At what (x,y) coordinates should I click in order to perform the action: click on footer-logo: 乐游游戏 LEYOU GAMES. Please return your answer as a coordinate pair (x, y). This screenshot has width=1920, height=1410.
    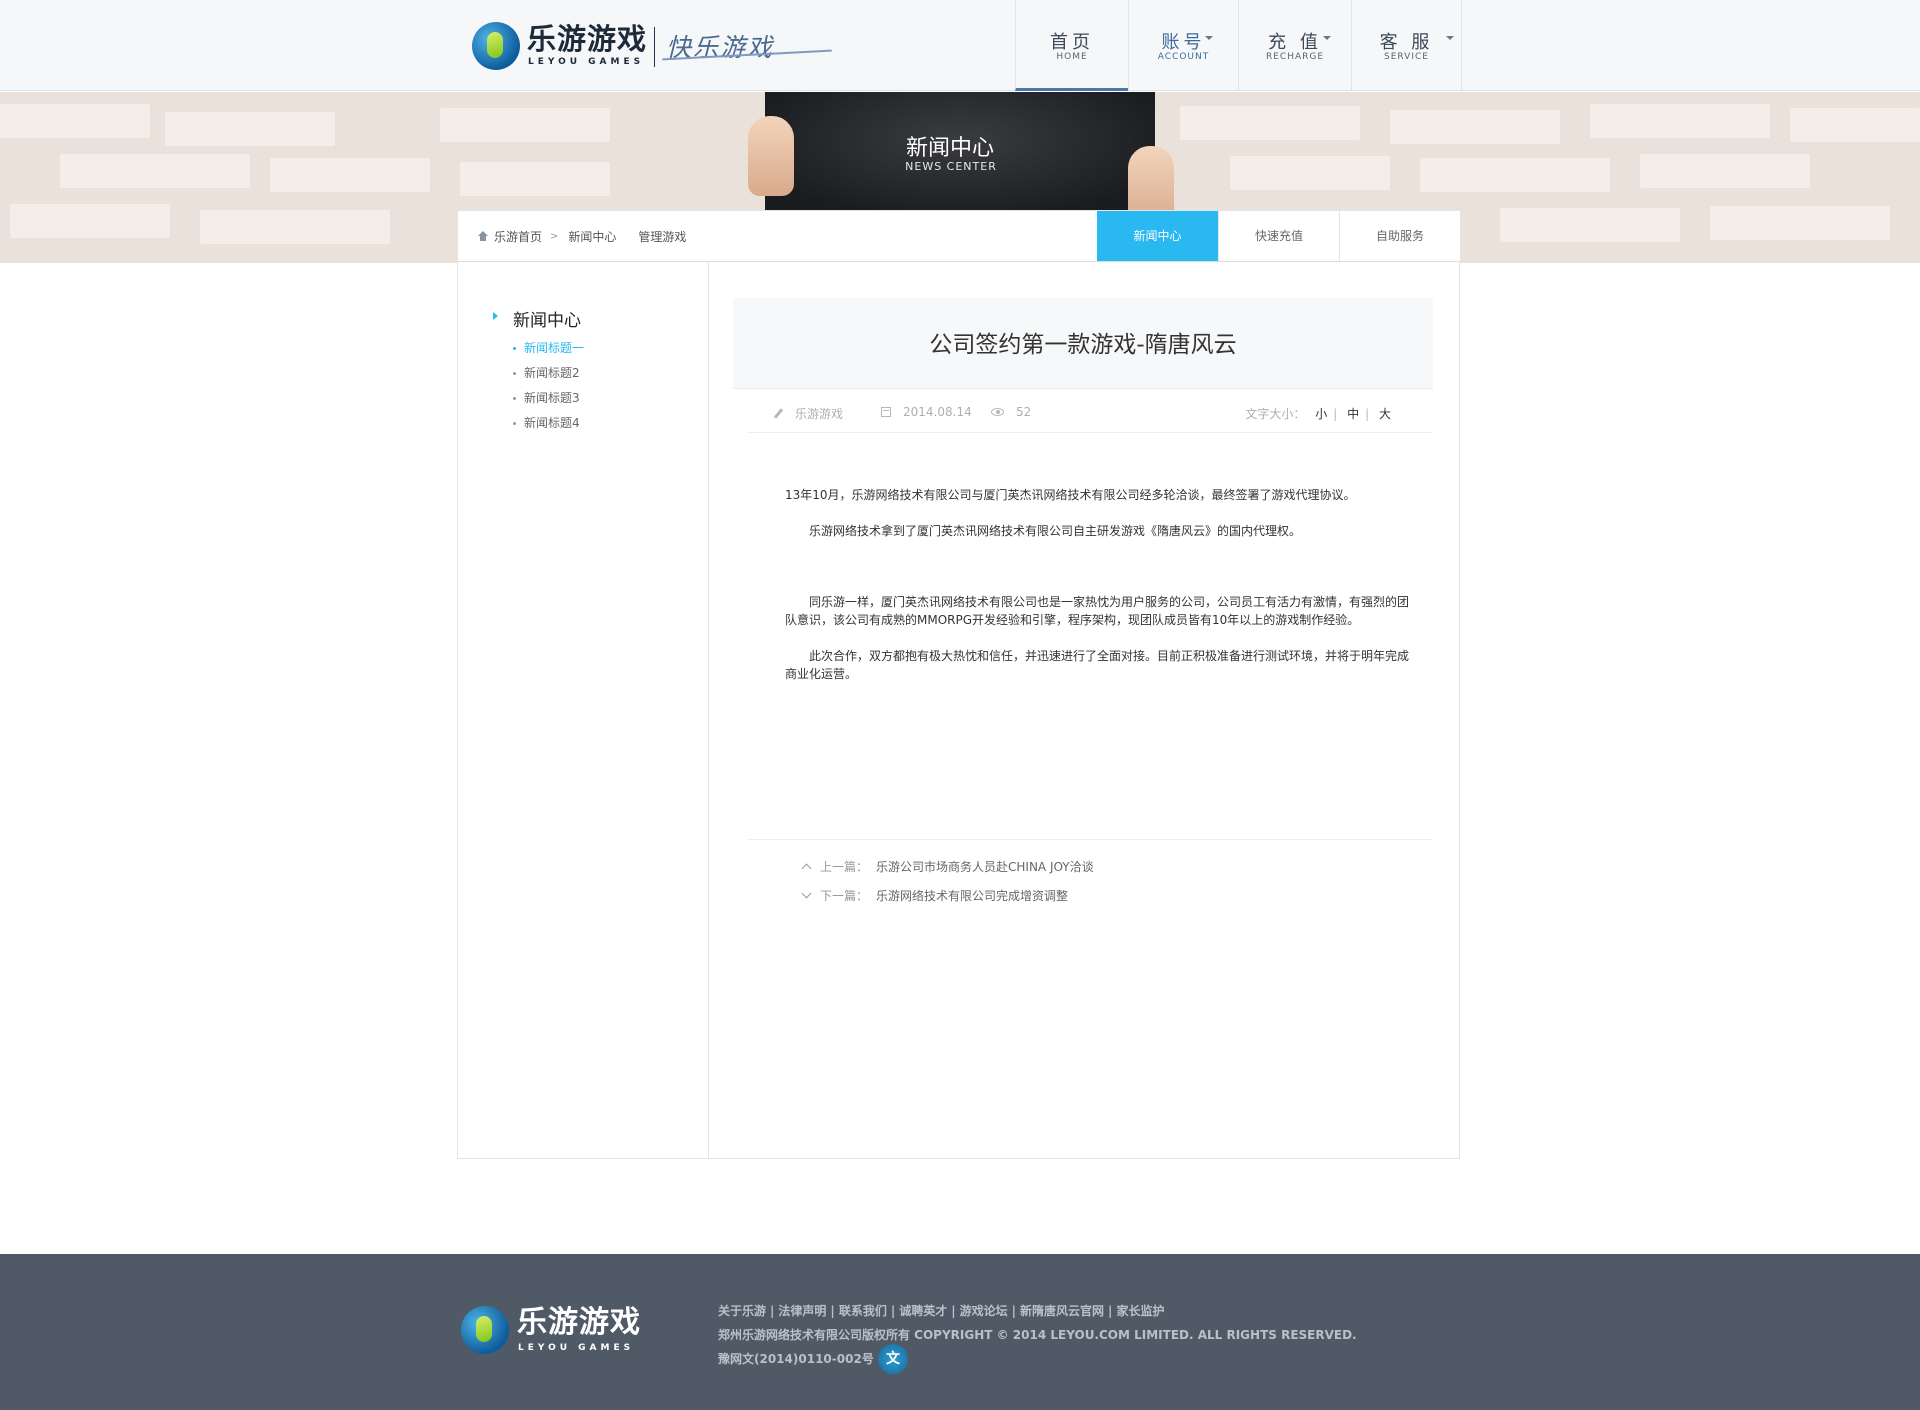
    Looking at the image, I should click on (556, 1331).